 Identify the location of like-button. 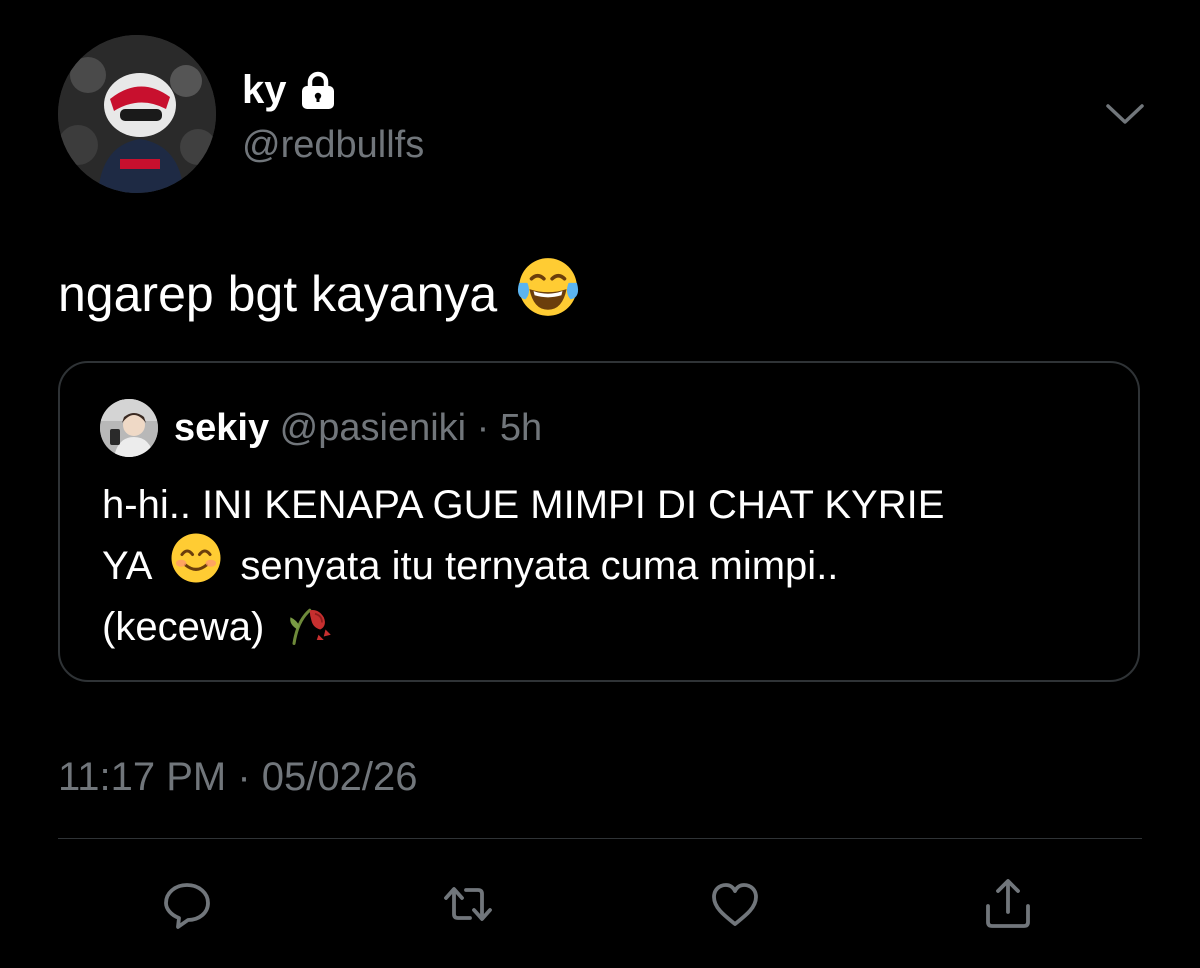
(735, 904).